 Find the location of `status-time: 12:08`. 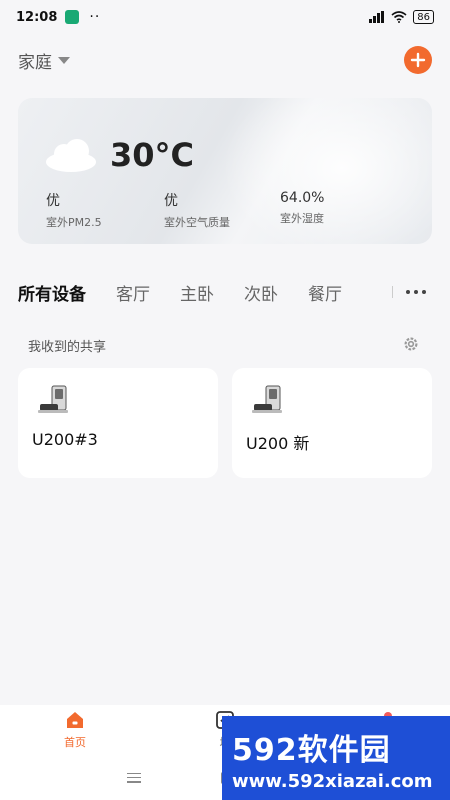

status-time: 12:08 is located at coordinates (37, 17).